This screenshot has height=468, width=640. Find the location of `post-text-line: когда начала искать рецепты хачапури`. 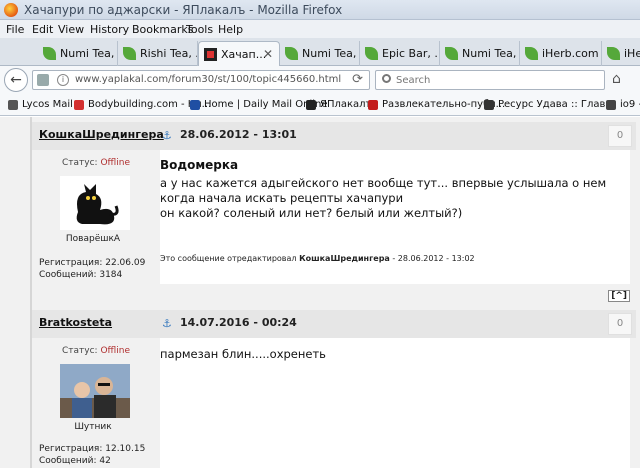

post-text-line: когда начала искать рецепты хачапури is located at coordinates (282, 198).